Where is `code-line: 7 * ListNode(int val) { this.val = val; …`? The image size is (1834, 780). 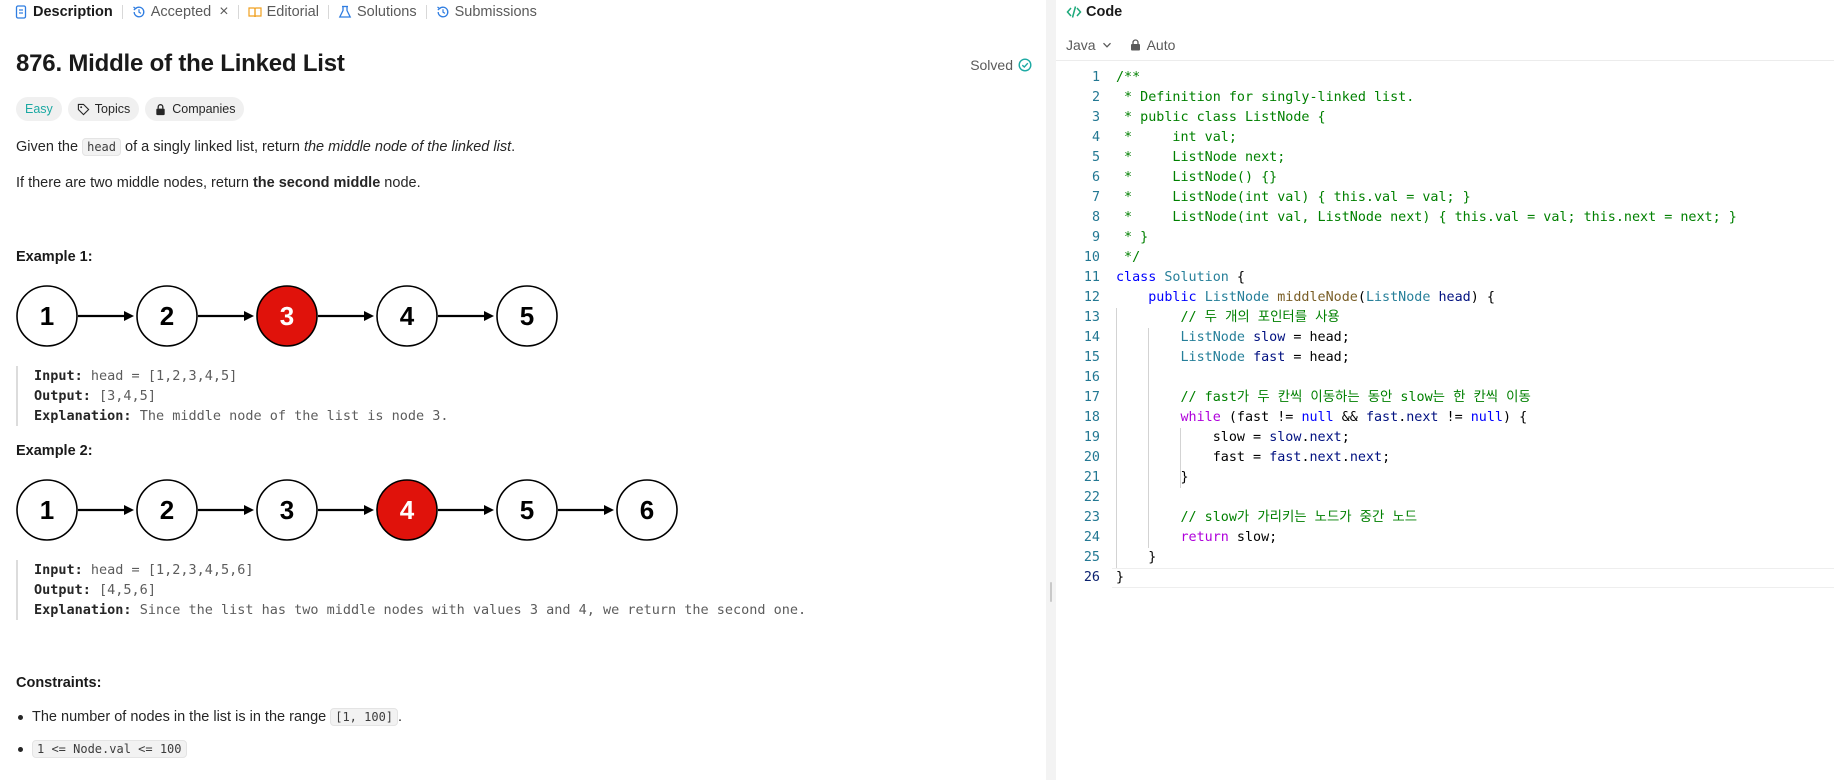 code-line: 7 * ListNode(int val) { this.val = val; … is located at coordinates (1445, 198).